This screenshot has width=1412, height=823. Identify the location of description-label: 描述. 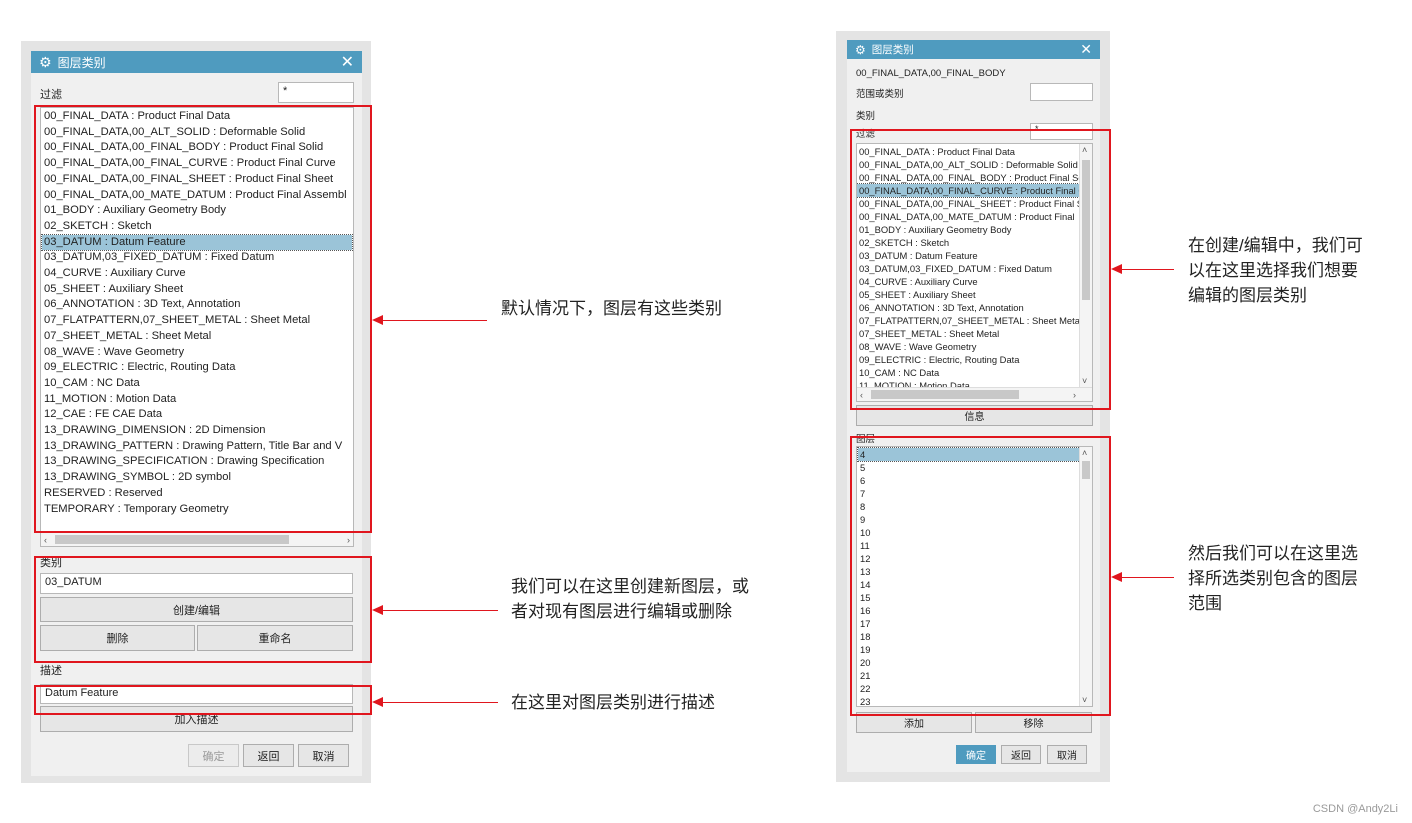
(51, 671).